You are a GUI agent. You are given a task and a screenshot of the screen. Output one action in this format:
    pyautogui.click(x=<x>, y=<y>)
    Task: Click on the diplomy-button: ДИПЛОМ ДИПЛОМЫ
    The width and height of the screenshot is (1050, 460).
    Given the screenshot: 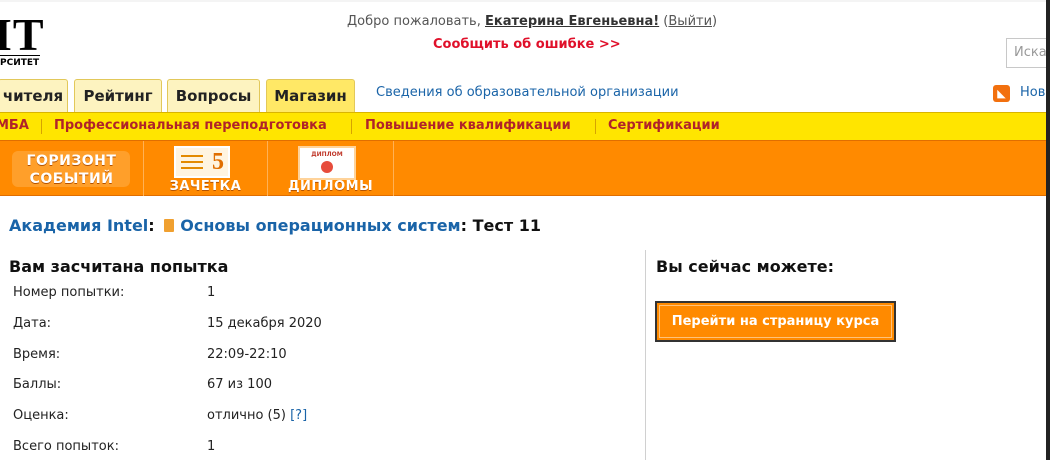 What is the action you would take?
    pyautogui.click(x=331, y=168)
    